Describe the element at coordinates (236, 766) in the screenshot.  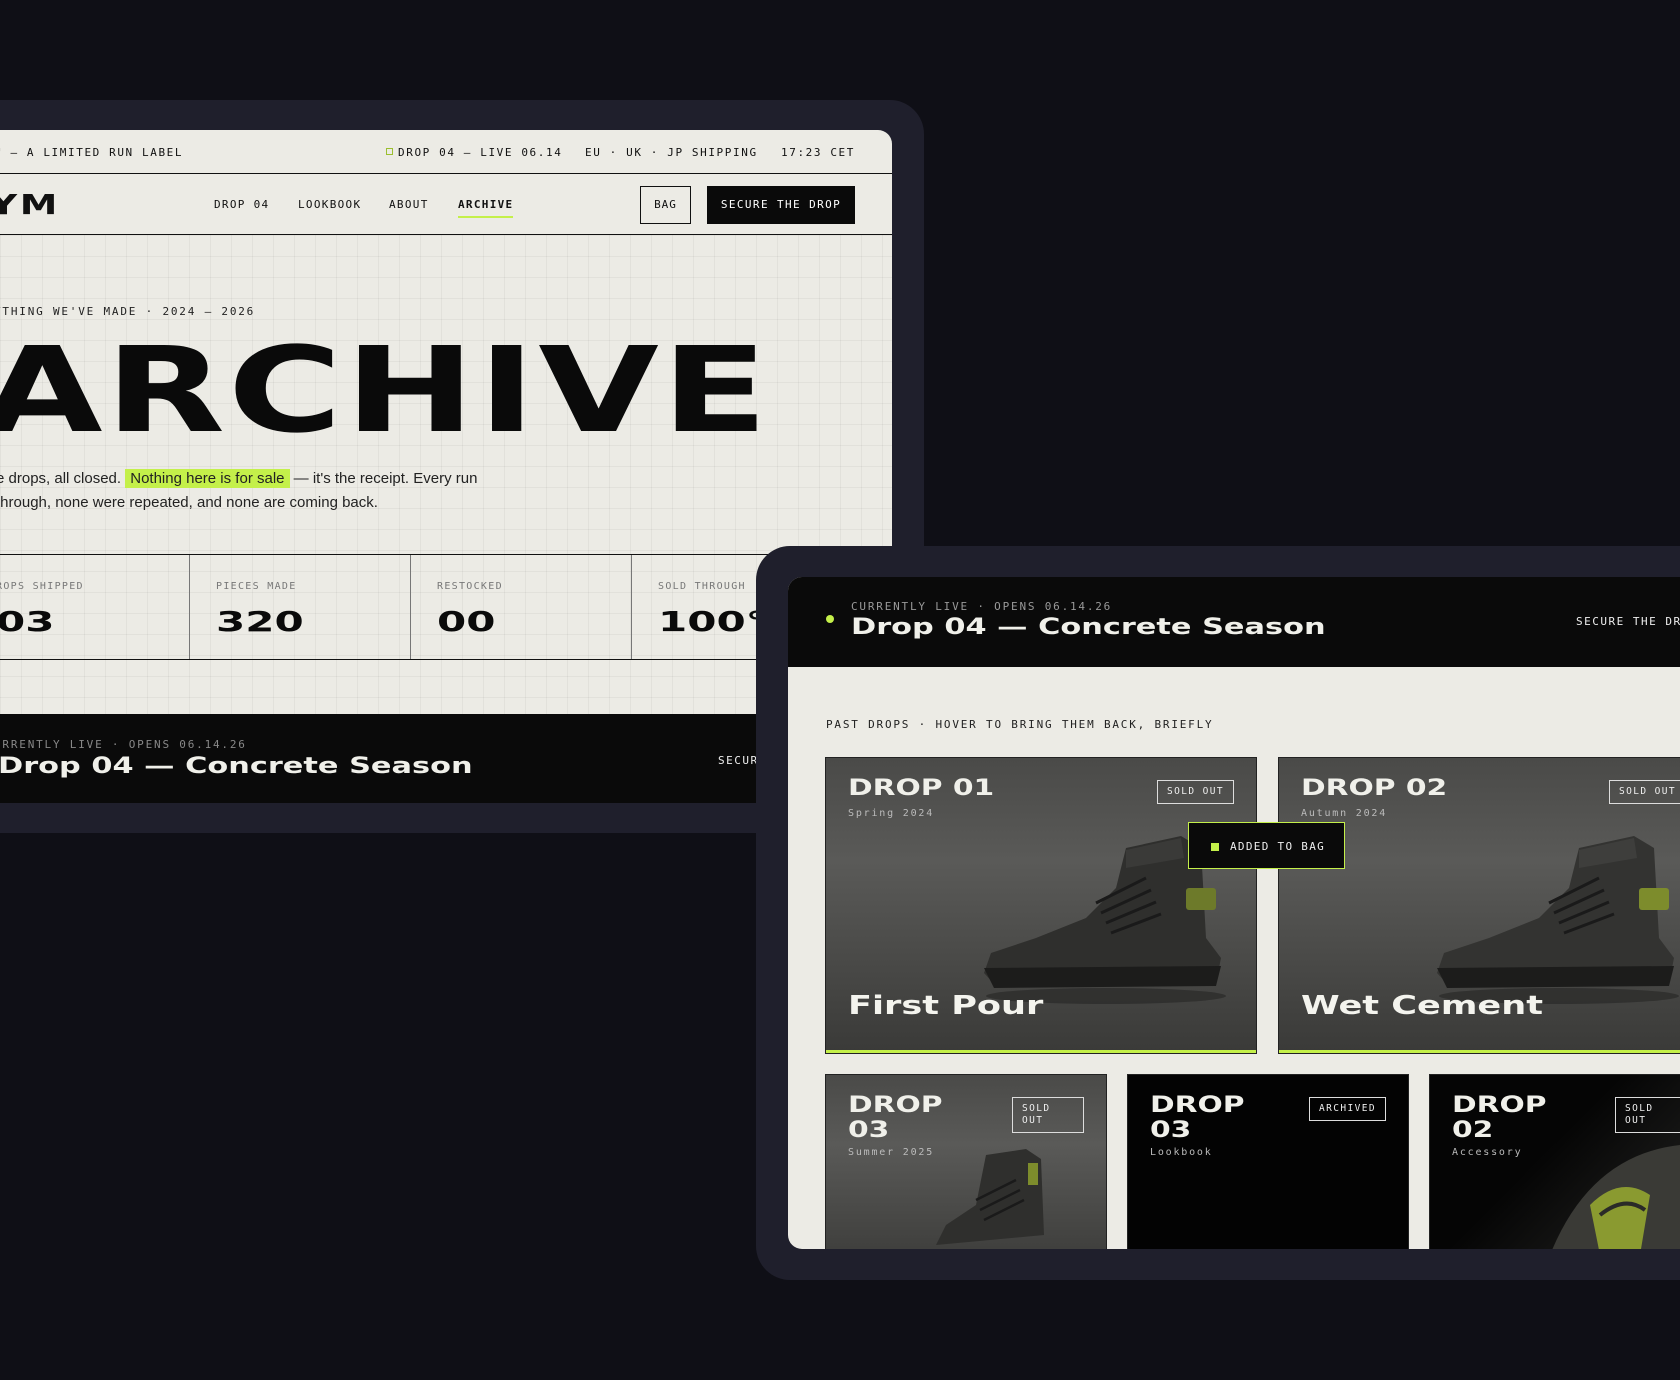
I see `live-banner-title: Drop 04 — Concrete Season` at that location.